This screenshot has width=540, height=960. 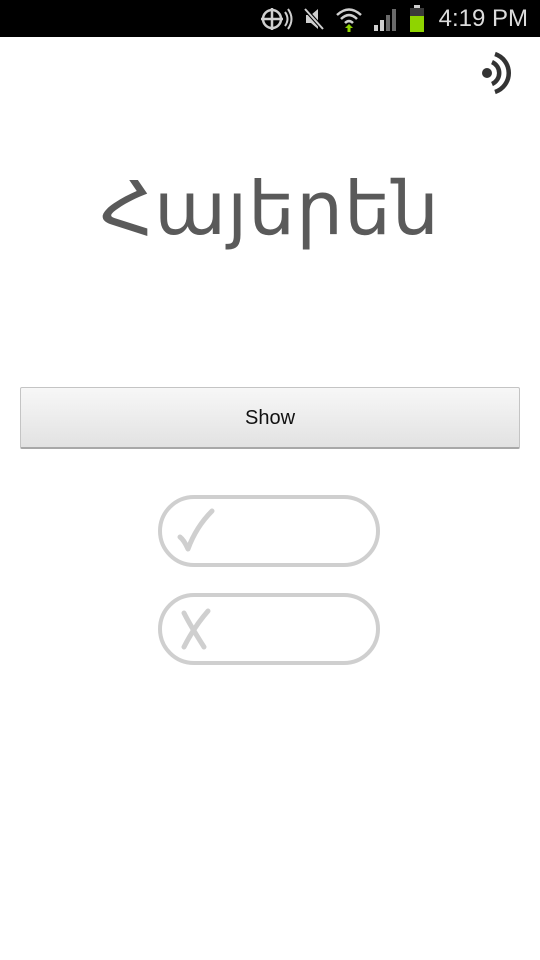 I want to click on wrong-button, so click(x=269, y=629).